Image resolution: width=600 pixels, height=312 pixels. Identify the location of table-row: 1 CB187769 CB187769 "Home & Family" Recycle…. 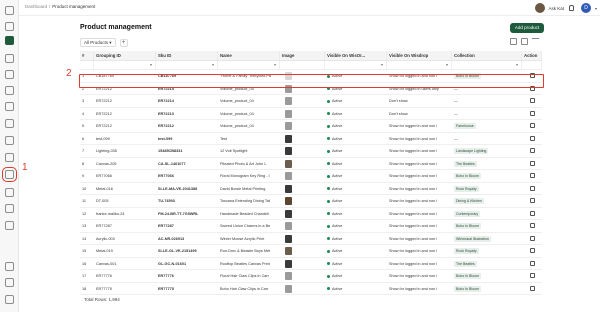
(311, 76).